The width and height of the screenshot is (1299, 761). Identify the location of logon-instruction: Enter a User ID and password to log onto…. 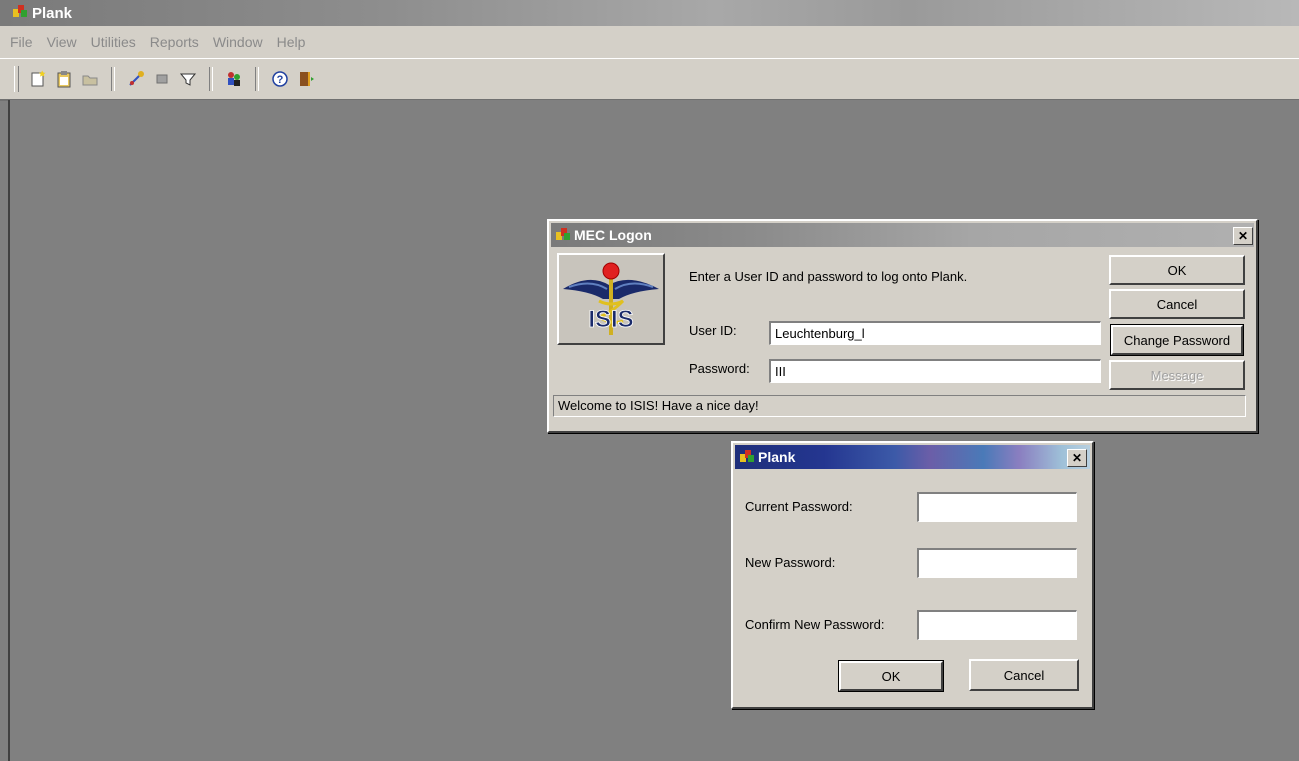
(828, 276).